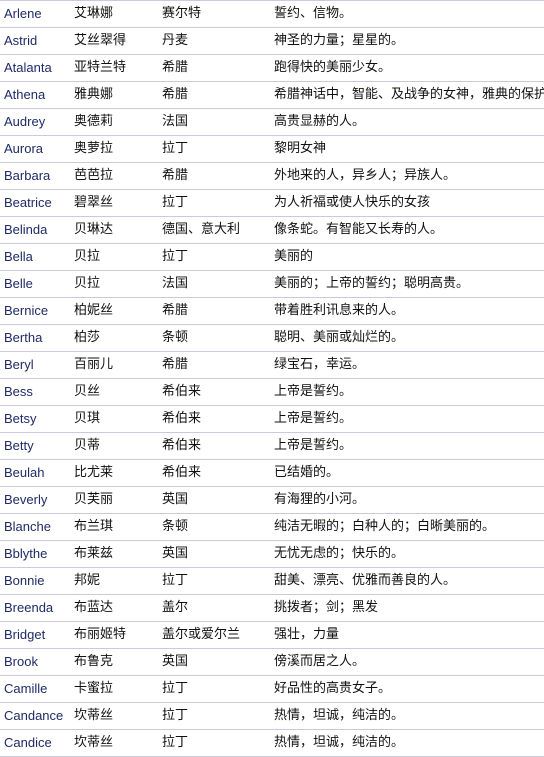 The image size is (544, 757). What do you see at coordinates (35, 392) in the screenshot?
I see `name-cell-english: Bess` at bounding box center [35, 392].